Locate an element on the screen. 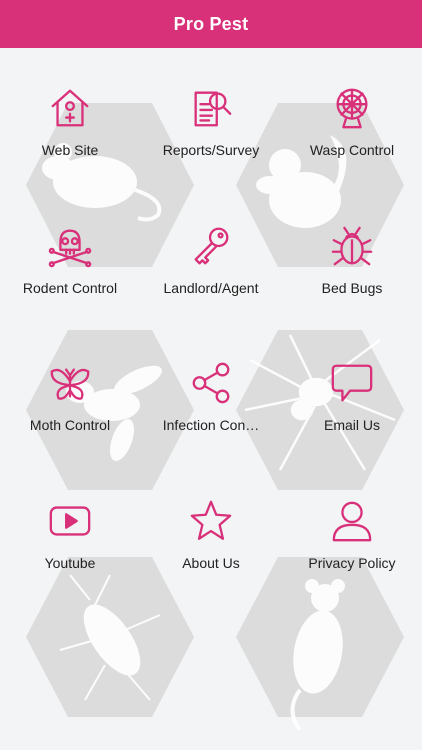 The image size is (422, 750). menu-item-web-site: Web Site is located at coordinates (70, 116).